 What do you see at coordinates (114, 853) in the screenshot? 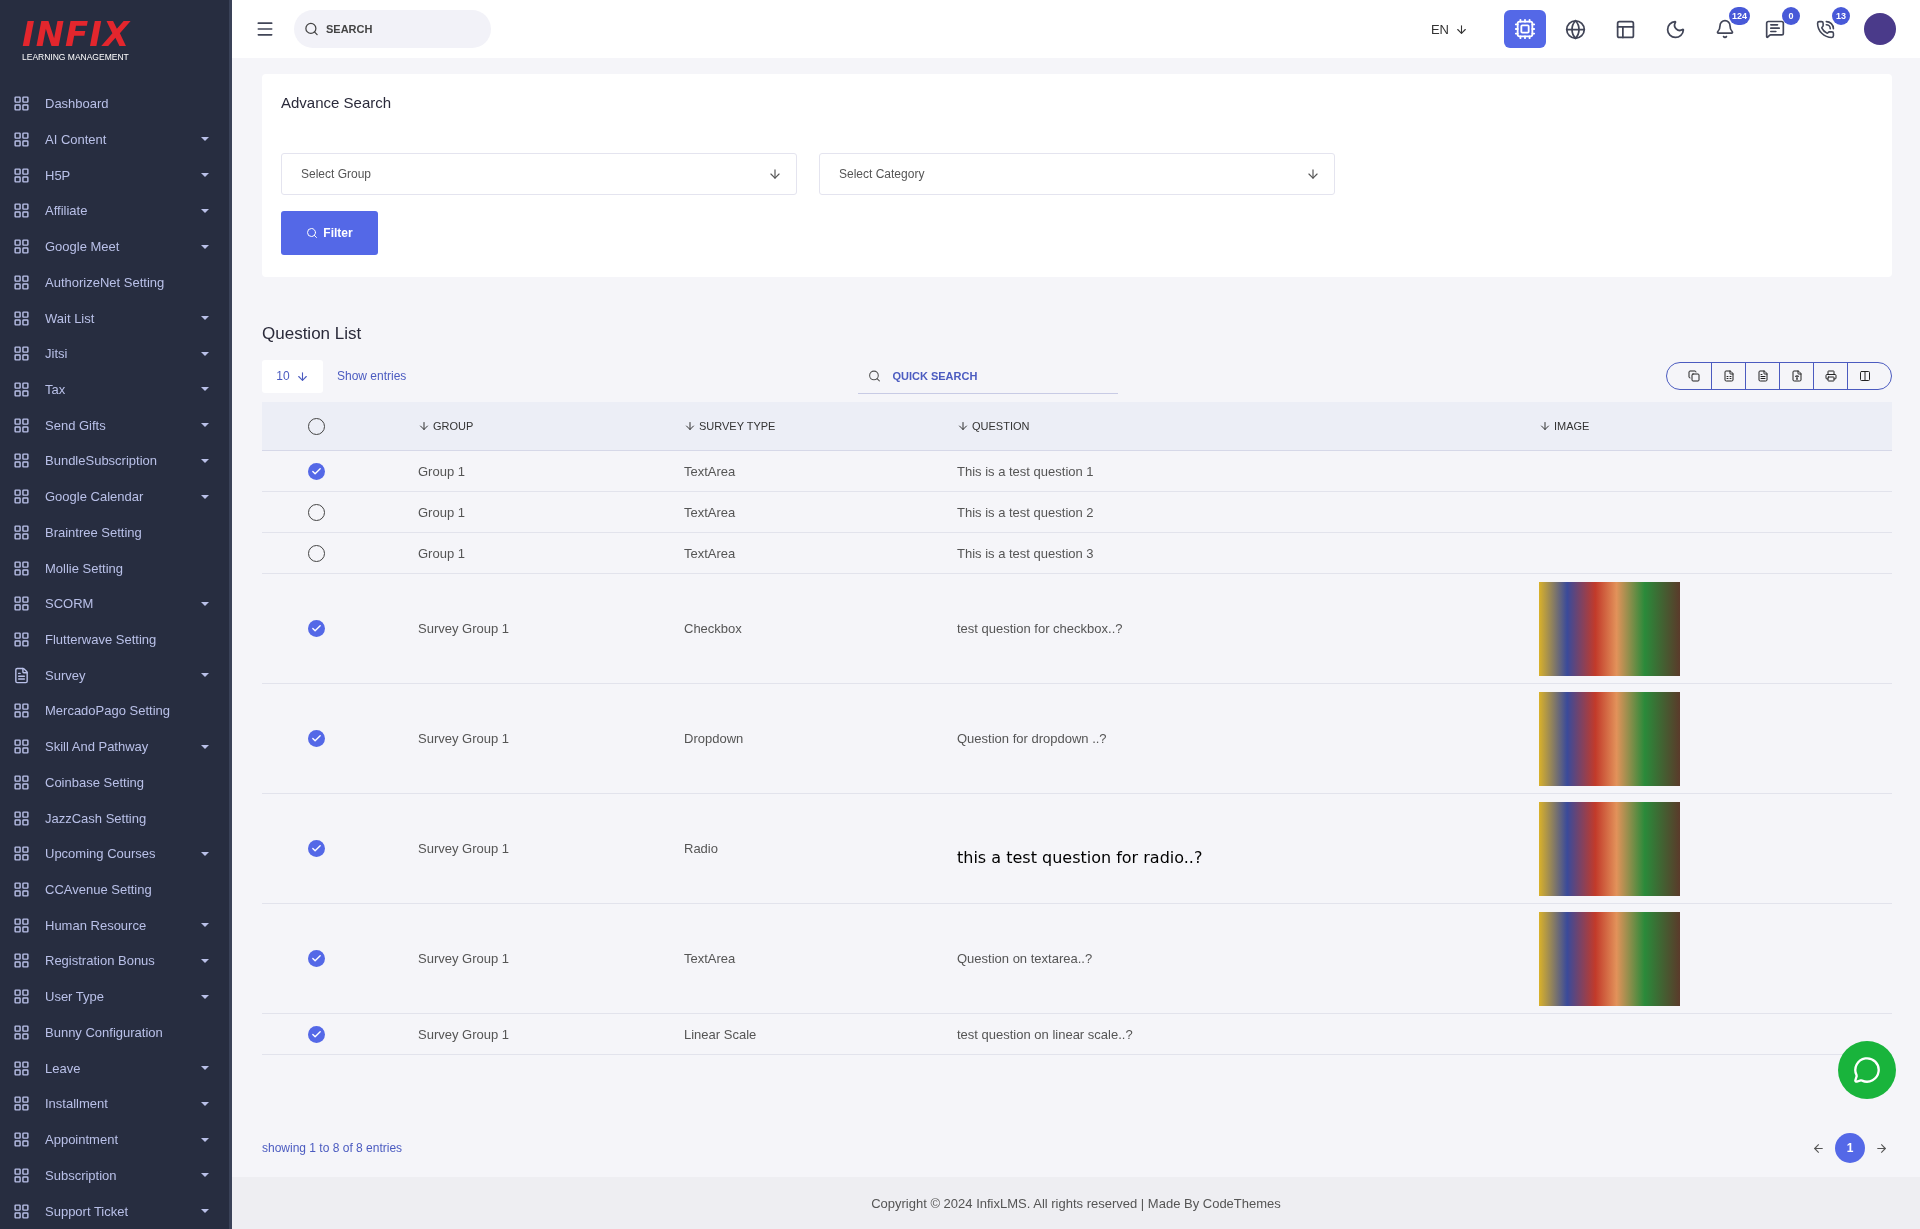
I see `sidebar-item: Upcoming Courses` at bounding box center [114, 853].